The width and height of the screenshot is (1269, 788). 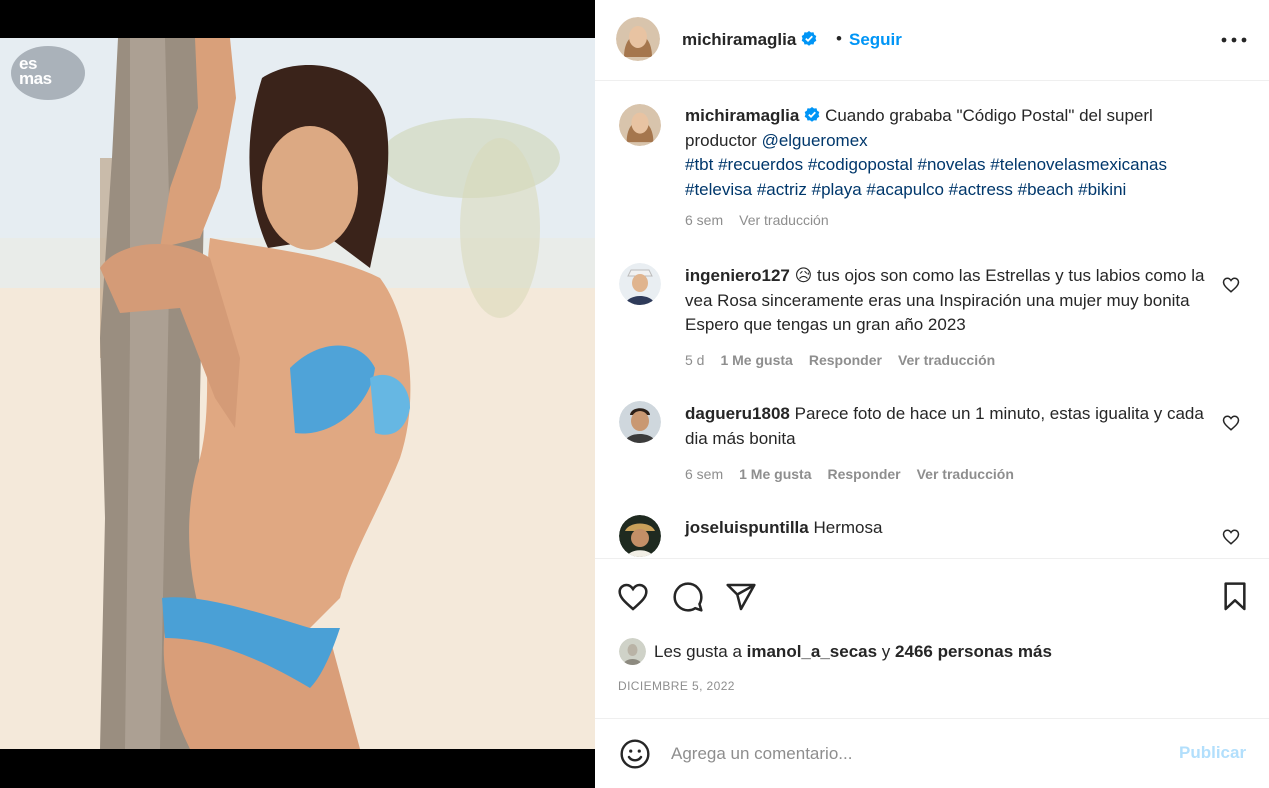 I want to click on comment-text: joseluispuntilla Hermosa, so click(x=955, y=528).